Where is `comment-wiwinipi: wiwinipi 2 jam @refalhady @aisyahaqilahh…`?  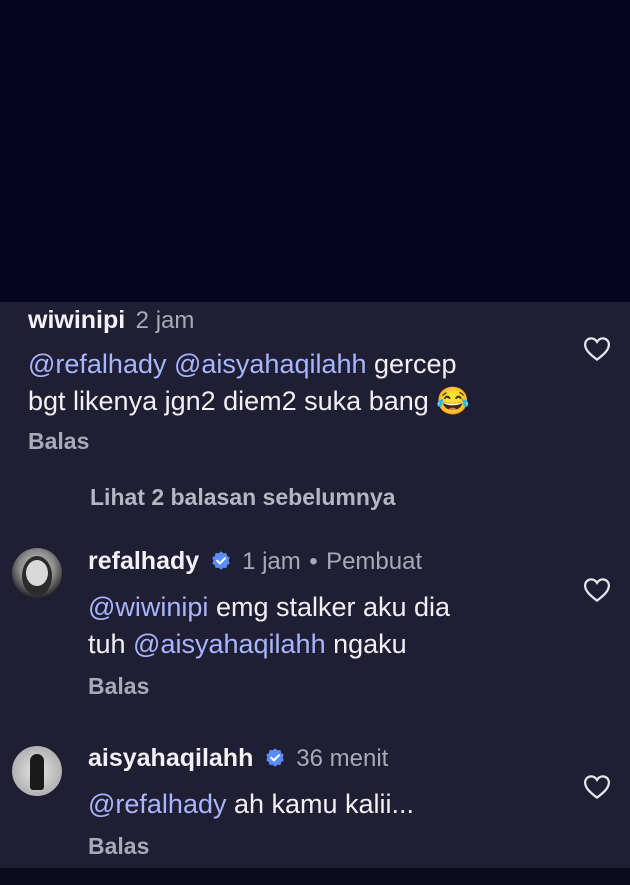 comment-wiwinipi: wiwinipi 2 jam @refalhady @aisyahaqilahh… is located at coordinates (298, 380).